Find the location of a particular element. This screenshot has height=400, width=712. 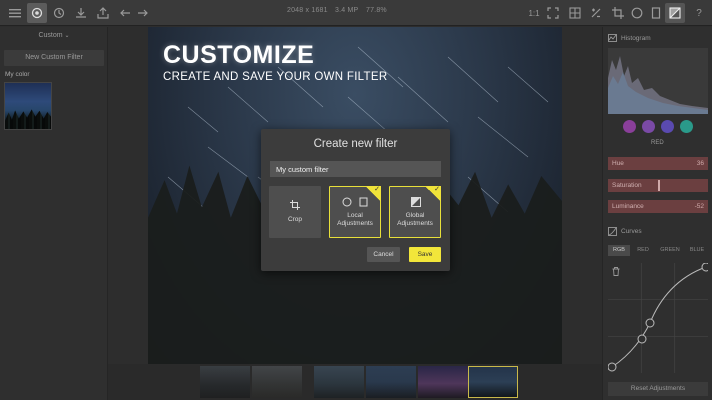

saturation-slider: Saturation is located at coordinates (658, 185).